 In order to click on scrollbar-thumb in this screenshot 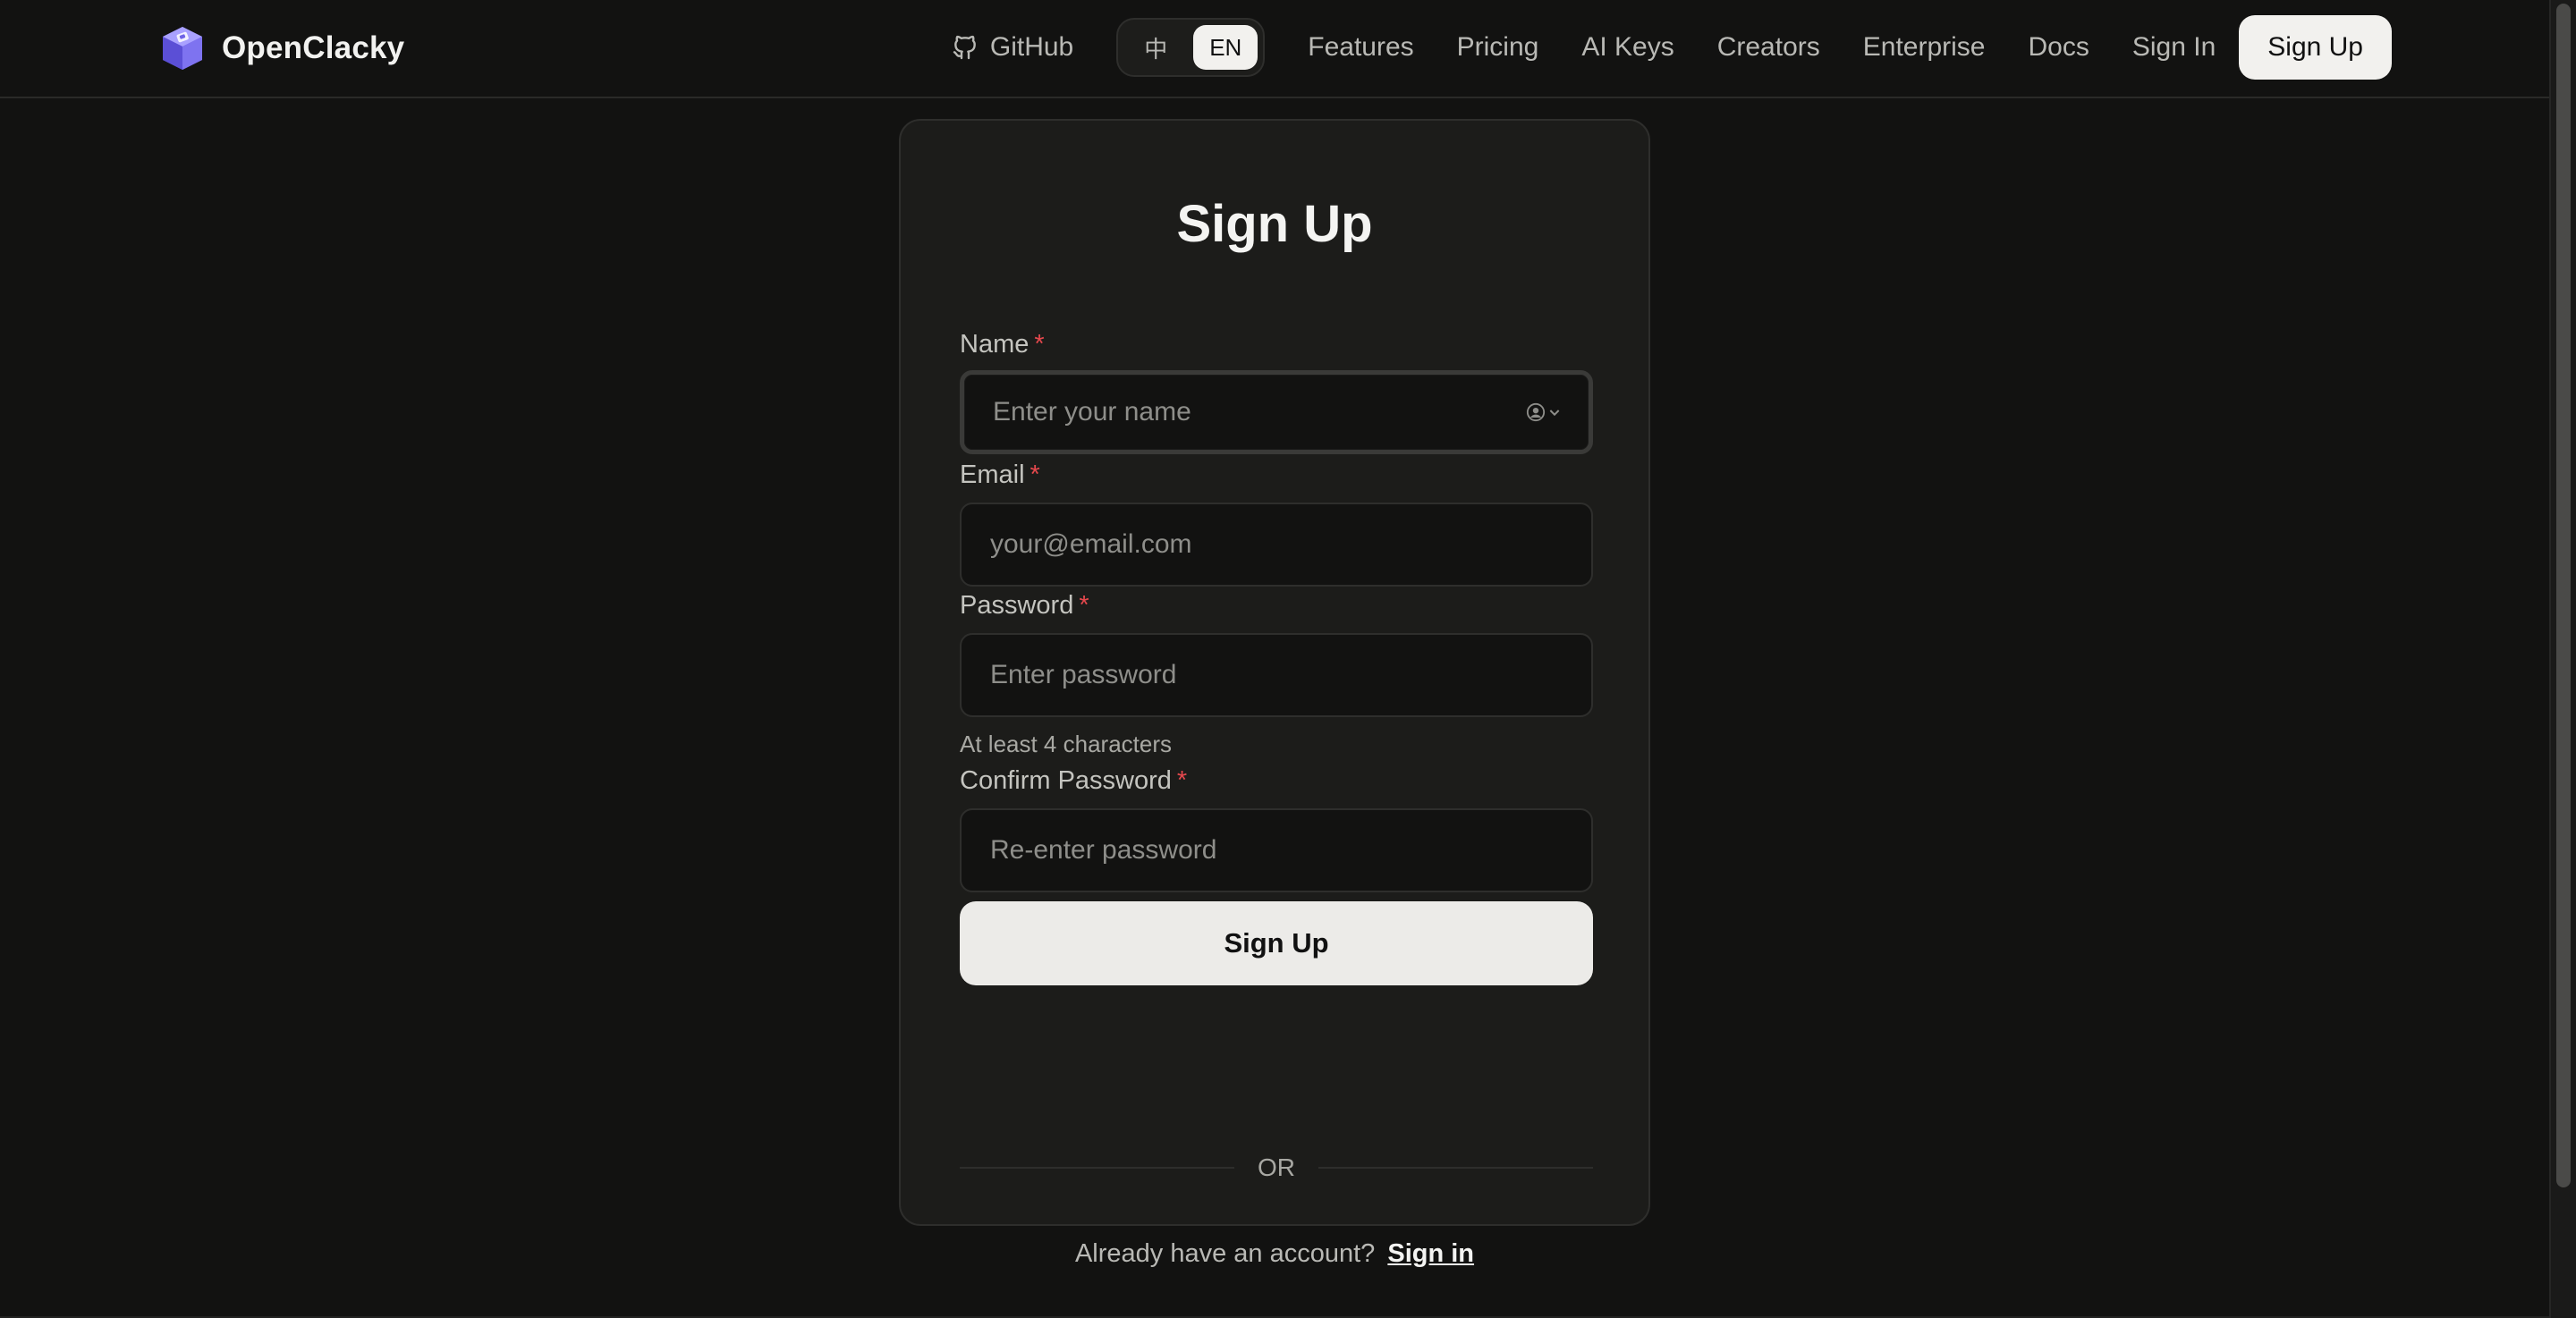, I will do `click(2563, 596)`.